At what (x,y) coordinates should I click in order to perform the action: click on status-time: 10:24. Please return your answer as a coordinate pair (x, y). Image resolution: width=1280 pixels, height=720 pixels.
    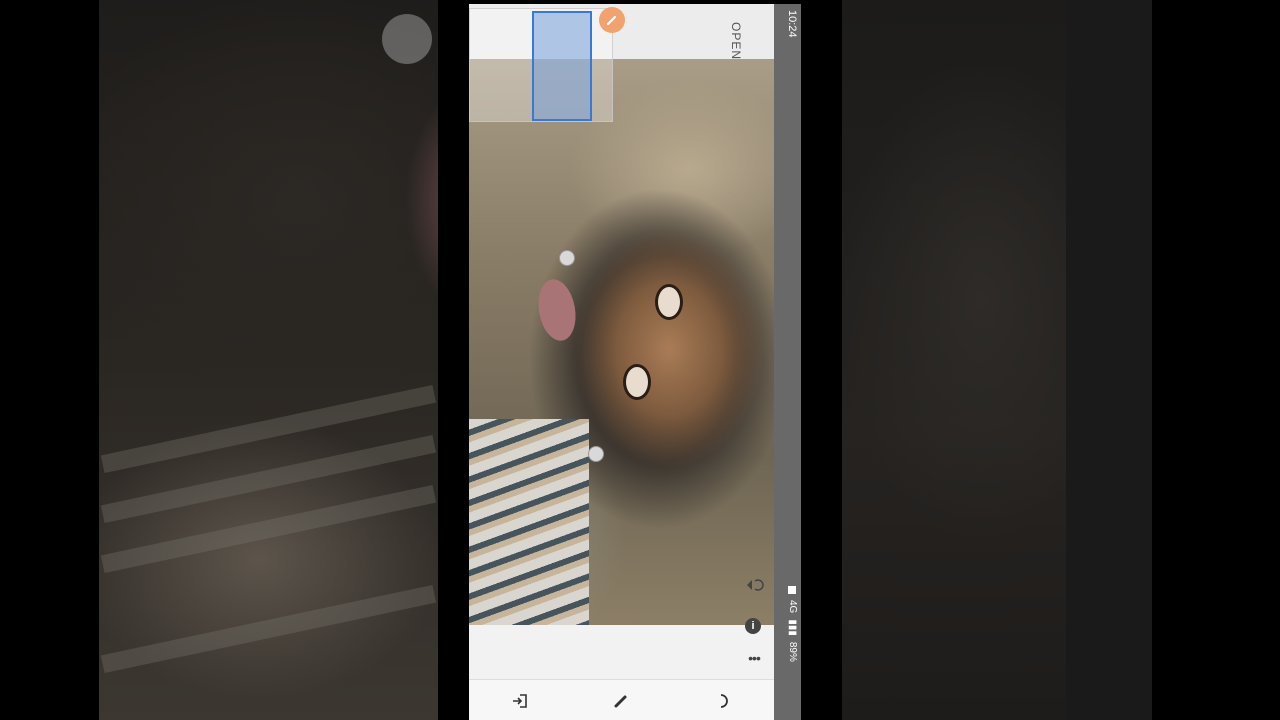
    Looking at the image, I should click on (792, 24).